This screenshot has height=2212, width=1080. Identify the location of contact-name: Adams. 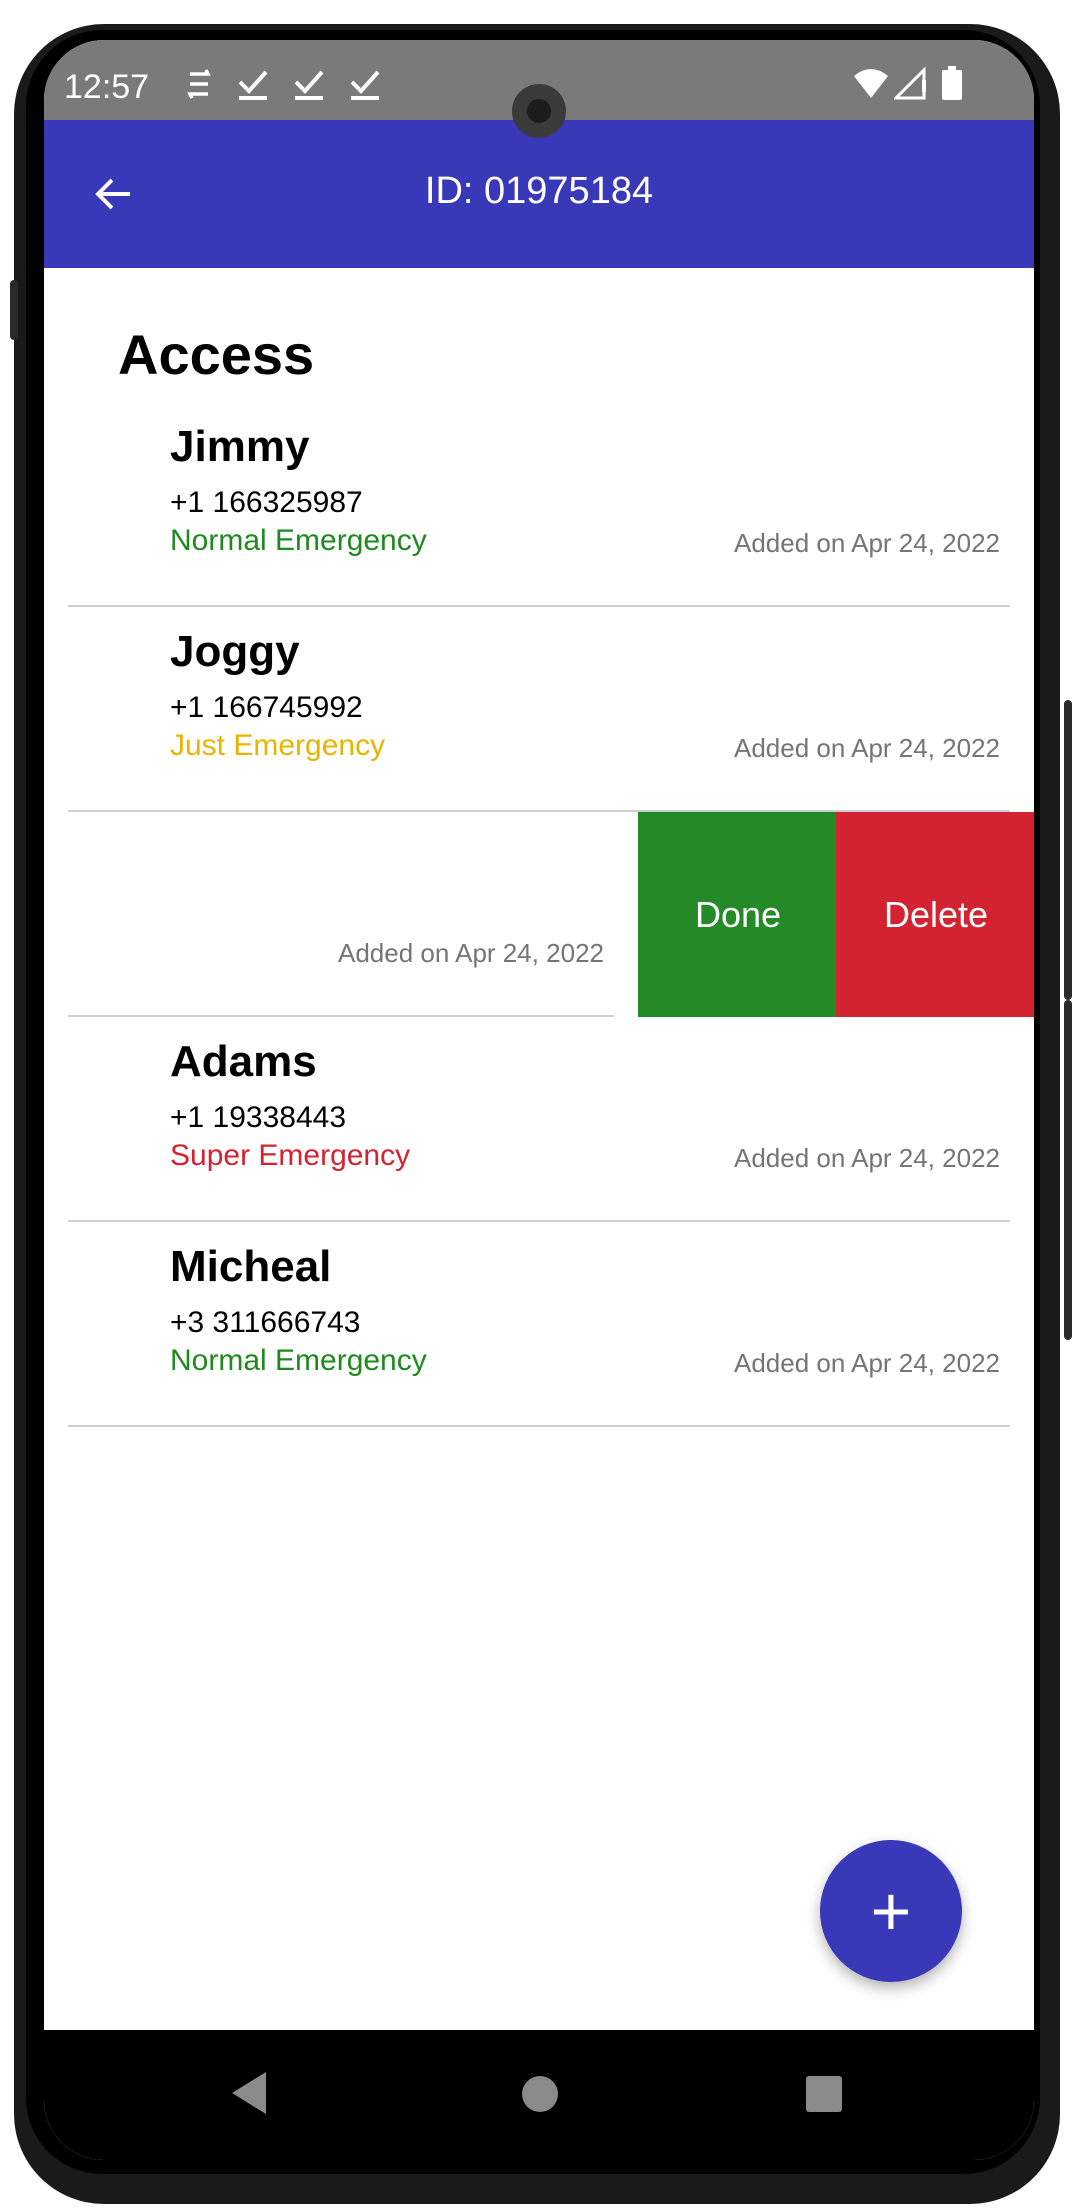
(243, 1061).